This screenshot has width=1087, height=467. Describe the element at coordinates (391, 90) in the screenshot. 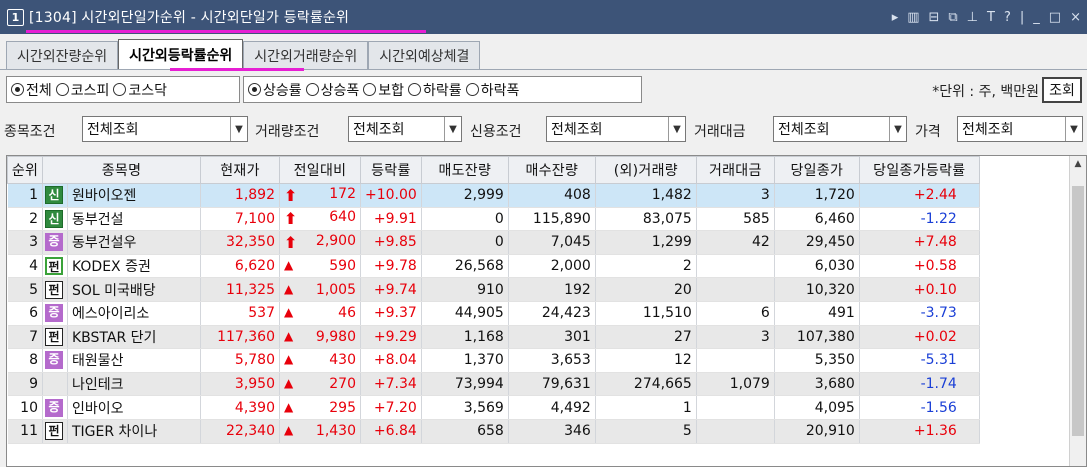

I see `radio-label: 보합` at that location.